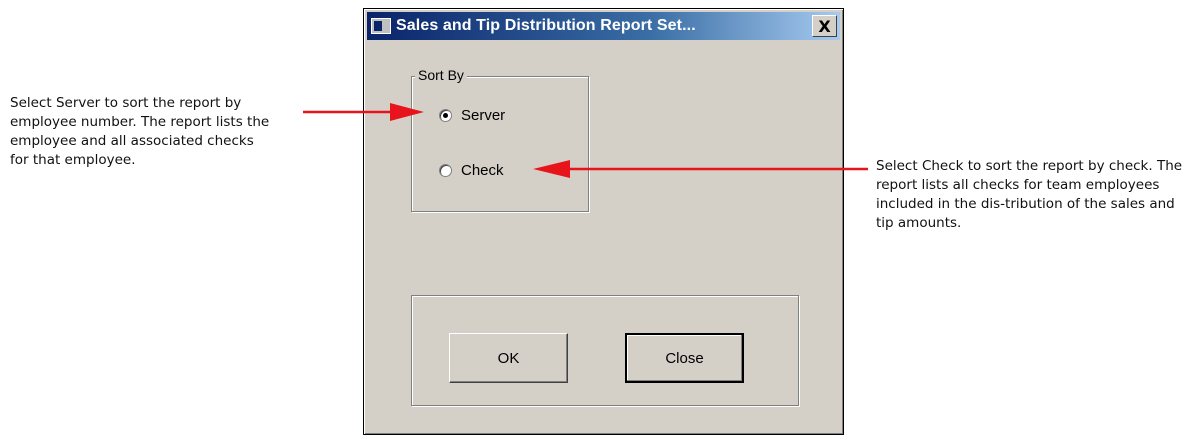  Describe the element at coordinates (700, 169) in the screenshot. I see `right-callout-arrow` at that location.